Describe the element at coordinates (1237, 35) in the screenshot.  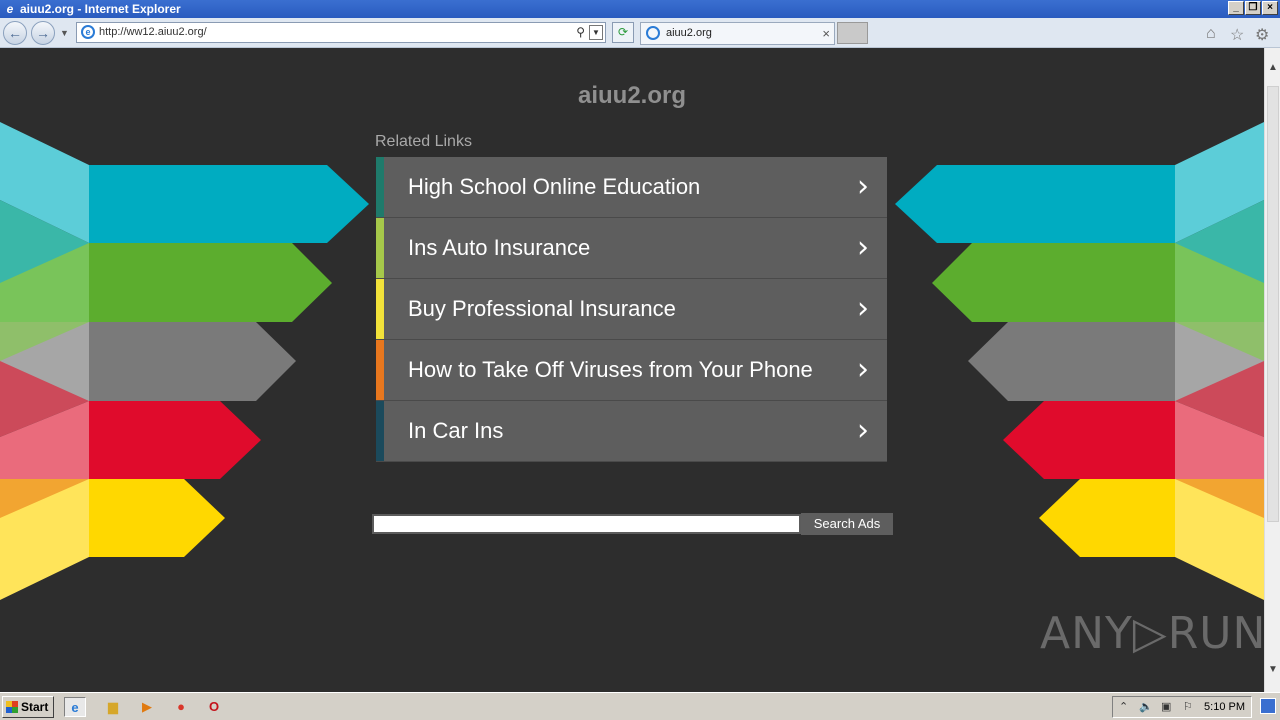
I see `favorites-star-icon: ☆` at that location.